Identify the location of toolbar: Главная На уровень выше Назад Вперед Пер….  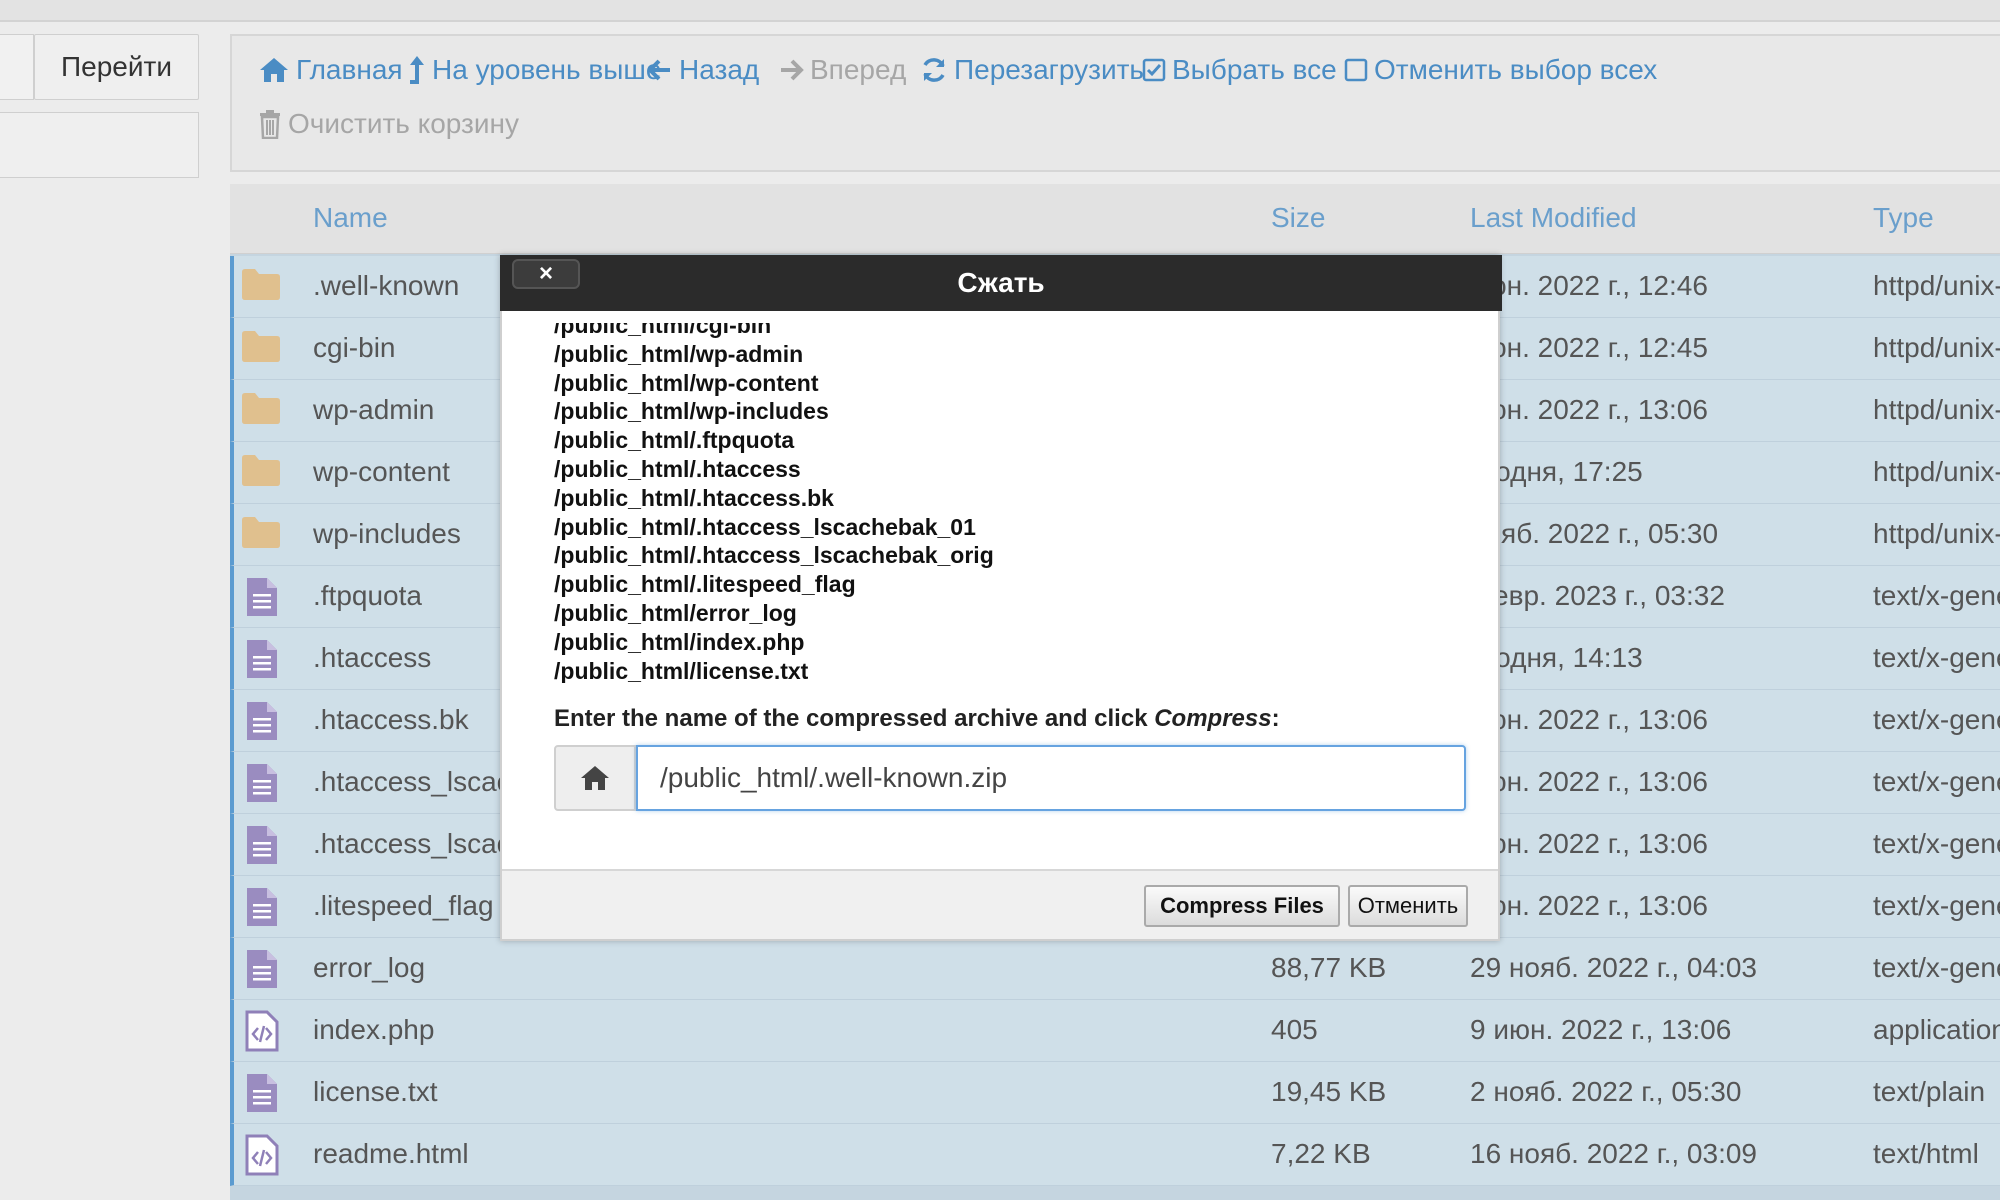
(1115, 103).